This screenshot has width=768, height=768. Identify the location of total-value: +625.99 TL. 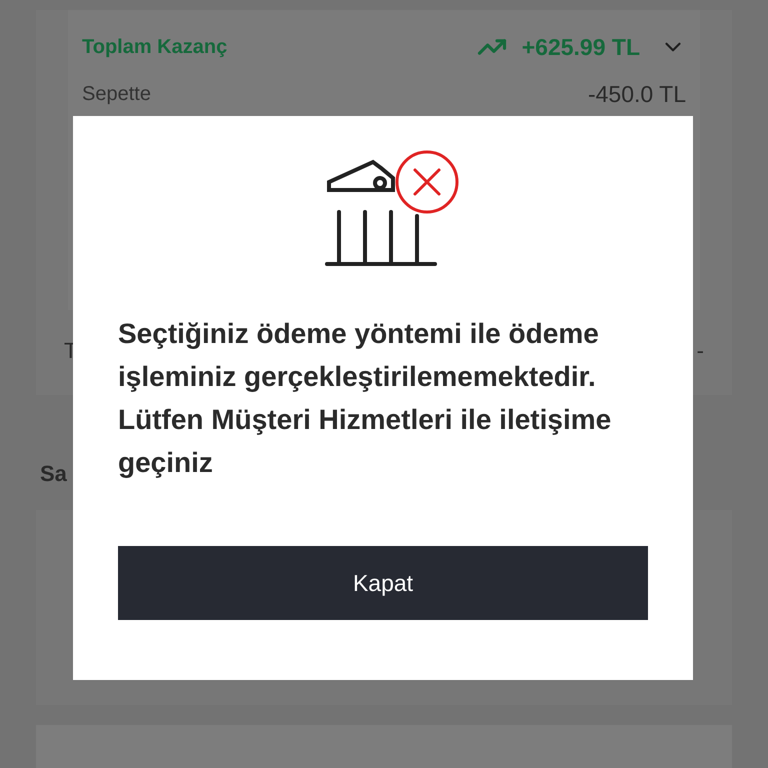
(581, 47).